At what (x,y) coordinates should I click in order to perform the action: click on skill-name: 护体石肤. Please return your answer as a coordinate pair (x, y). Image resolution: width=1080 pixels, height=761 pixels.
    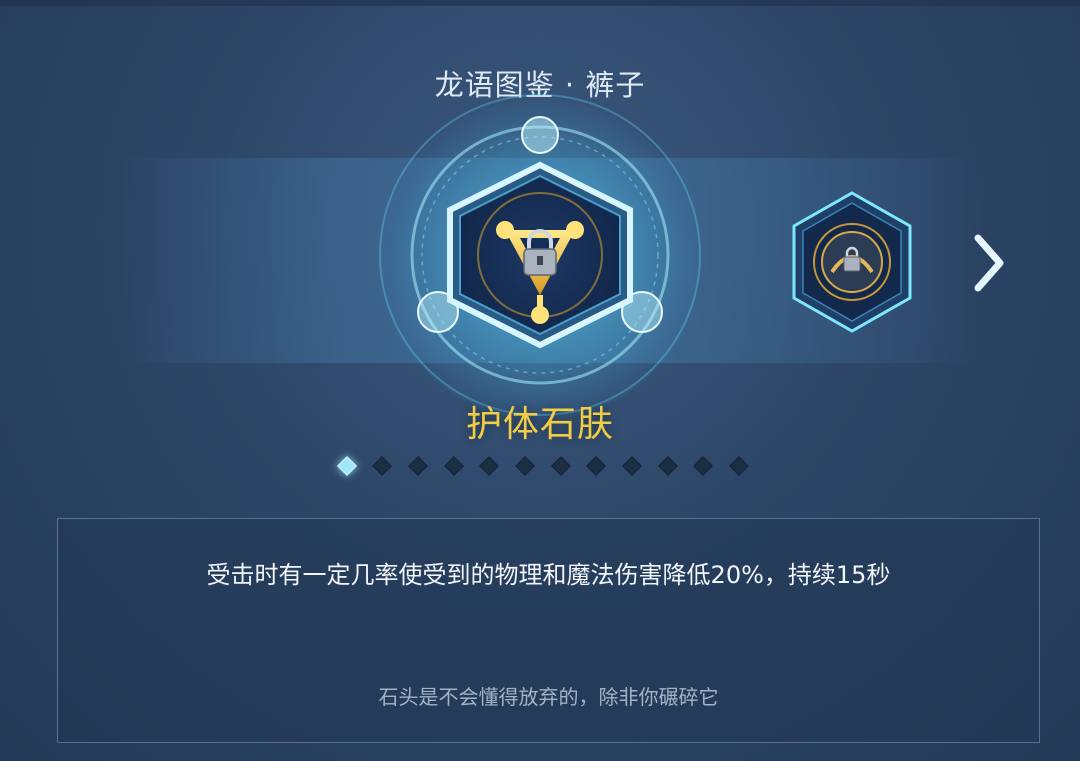
    Looking at the image, I should click on (539, 424).